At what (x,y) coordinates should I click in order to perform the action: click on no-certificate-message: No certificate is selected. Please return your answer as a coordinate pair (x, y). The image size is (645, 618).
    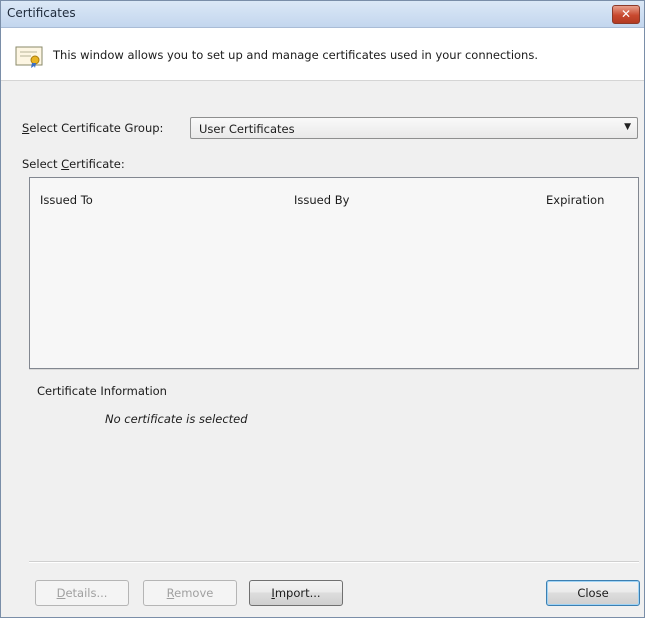
    Looking at the image, I should click on (176, 419).